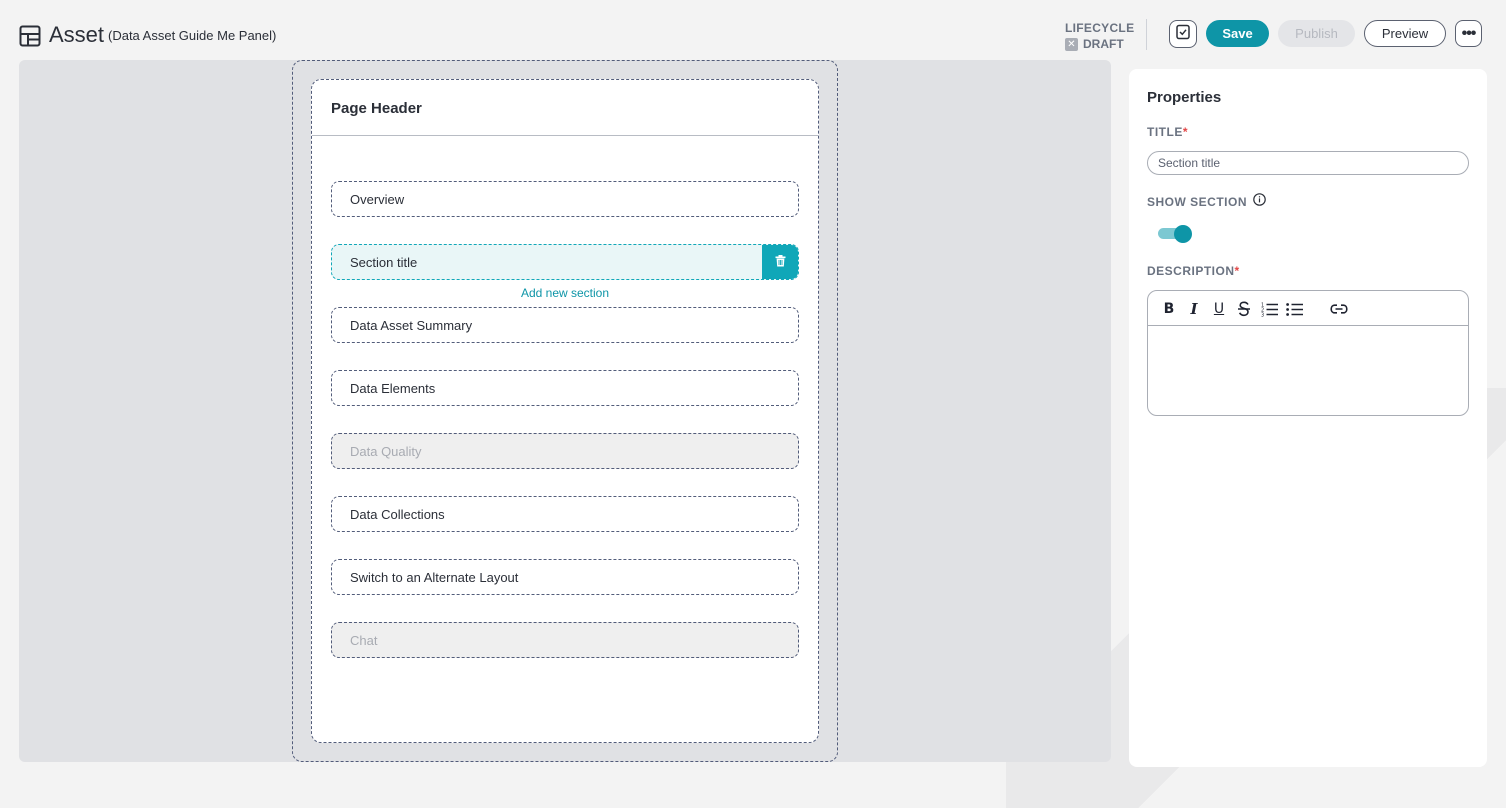 The height and width of the screenshot is (808, 1506). I want to click on delete-section-button, so click(780, 262).